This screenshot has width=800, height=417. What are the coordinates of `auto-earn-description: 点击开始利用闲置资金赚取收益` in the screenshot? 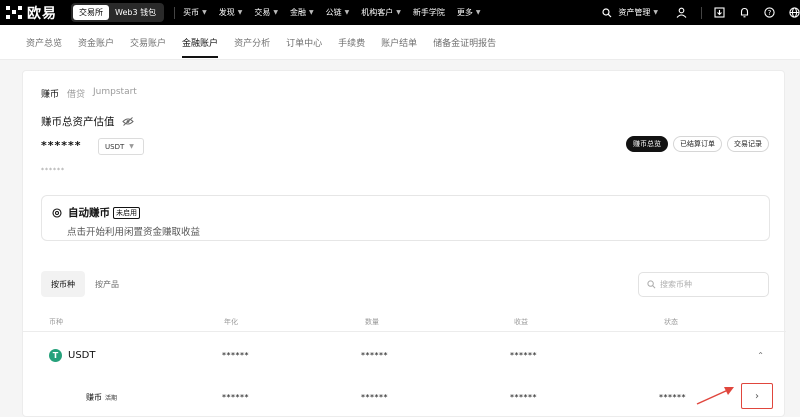 It's located at (134, 232).